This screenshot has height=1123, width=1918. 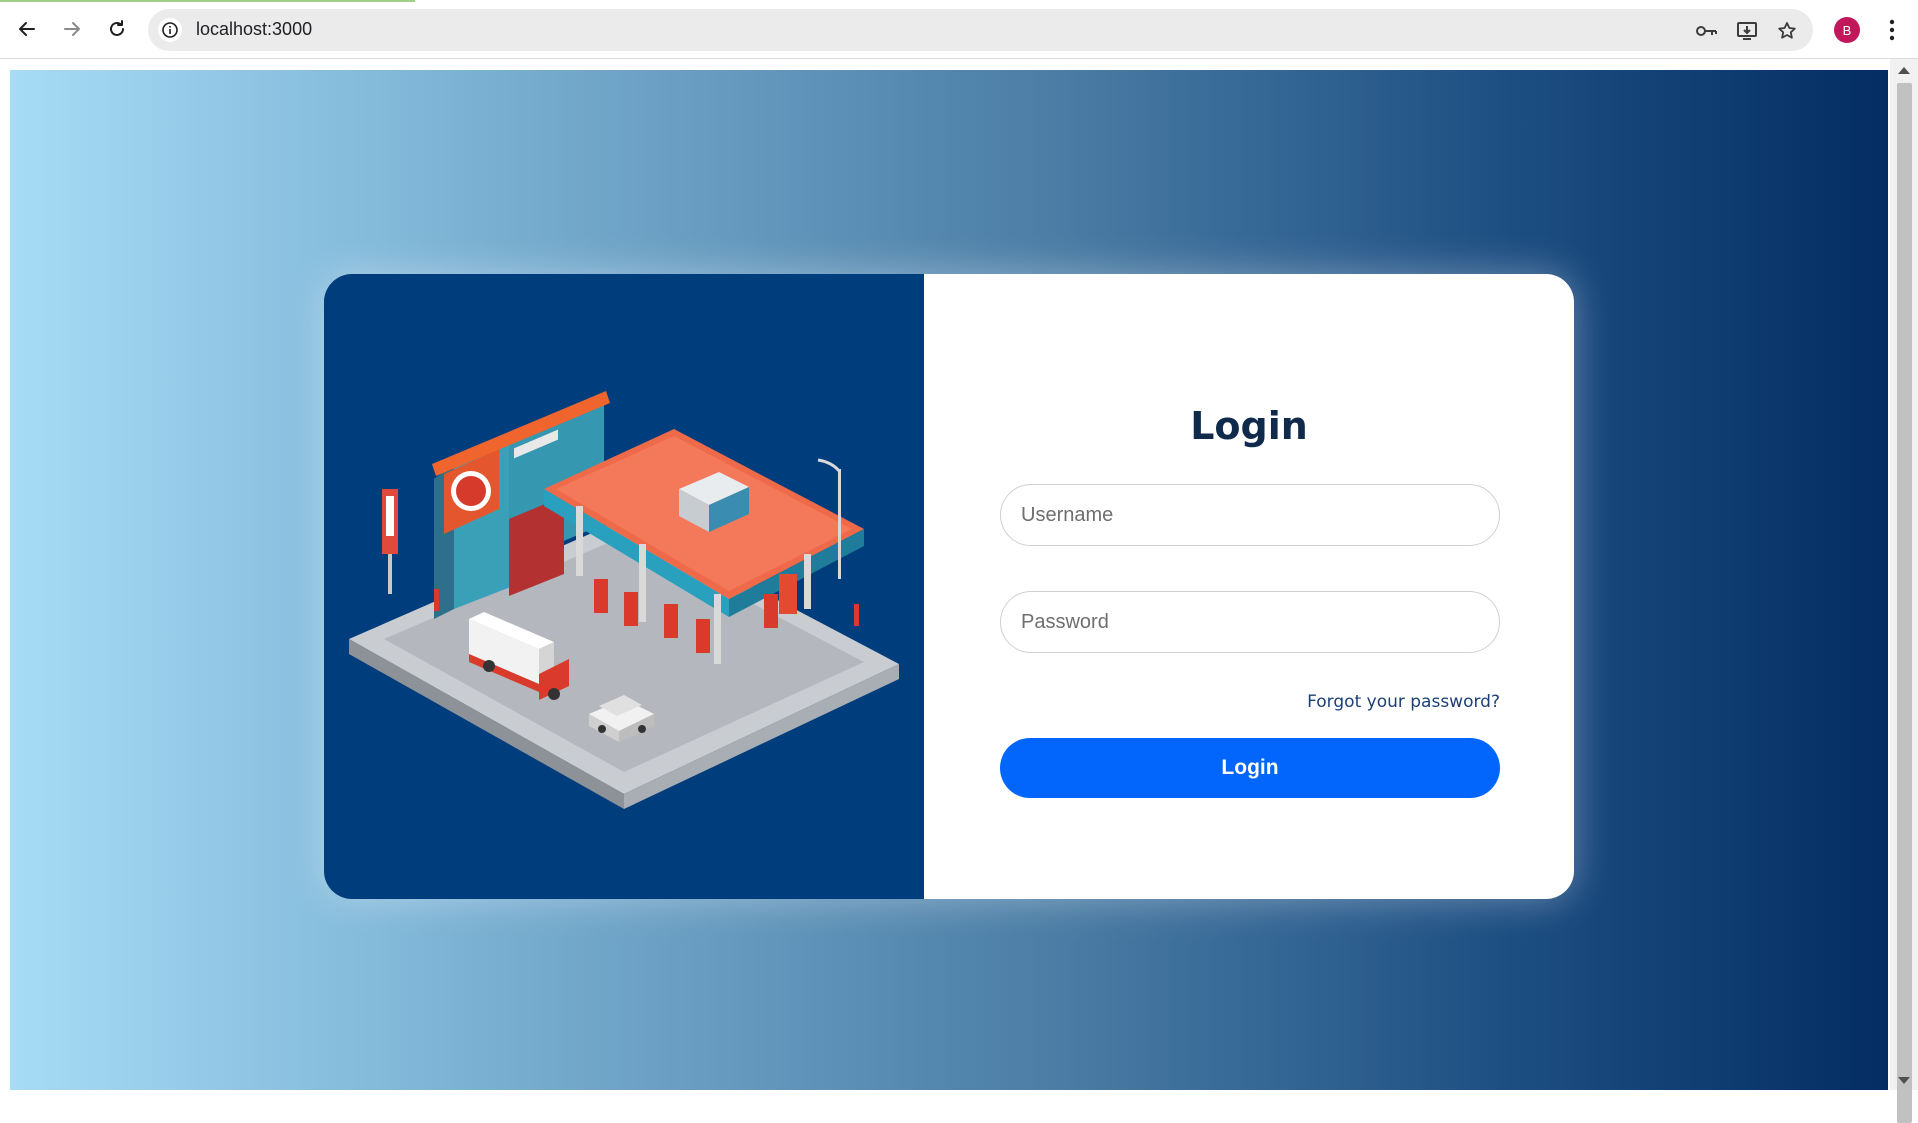 I want to click on scroll-up-icon, so click(x=1904, y=70).